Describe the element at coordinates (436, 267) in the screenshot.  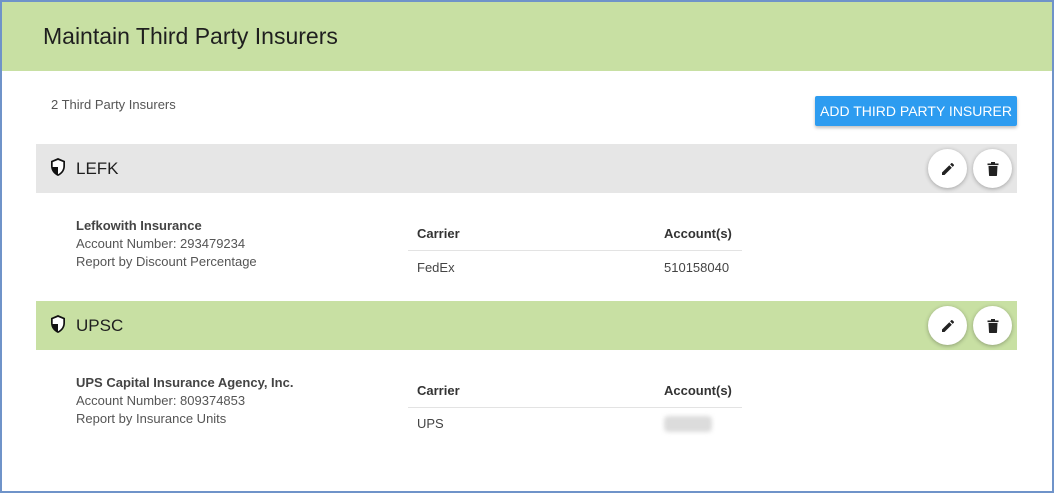
I see `carrier-cell: FedEx` at that location.